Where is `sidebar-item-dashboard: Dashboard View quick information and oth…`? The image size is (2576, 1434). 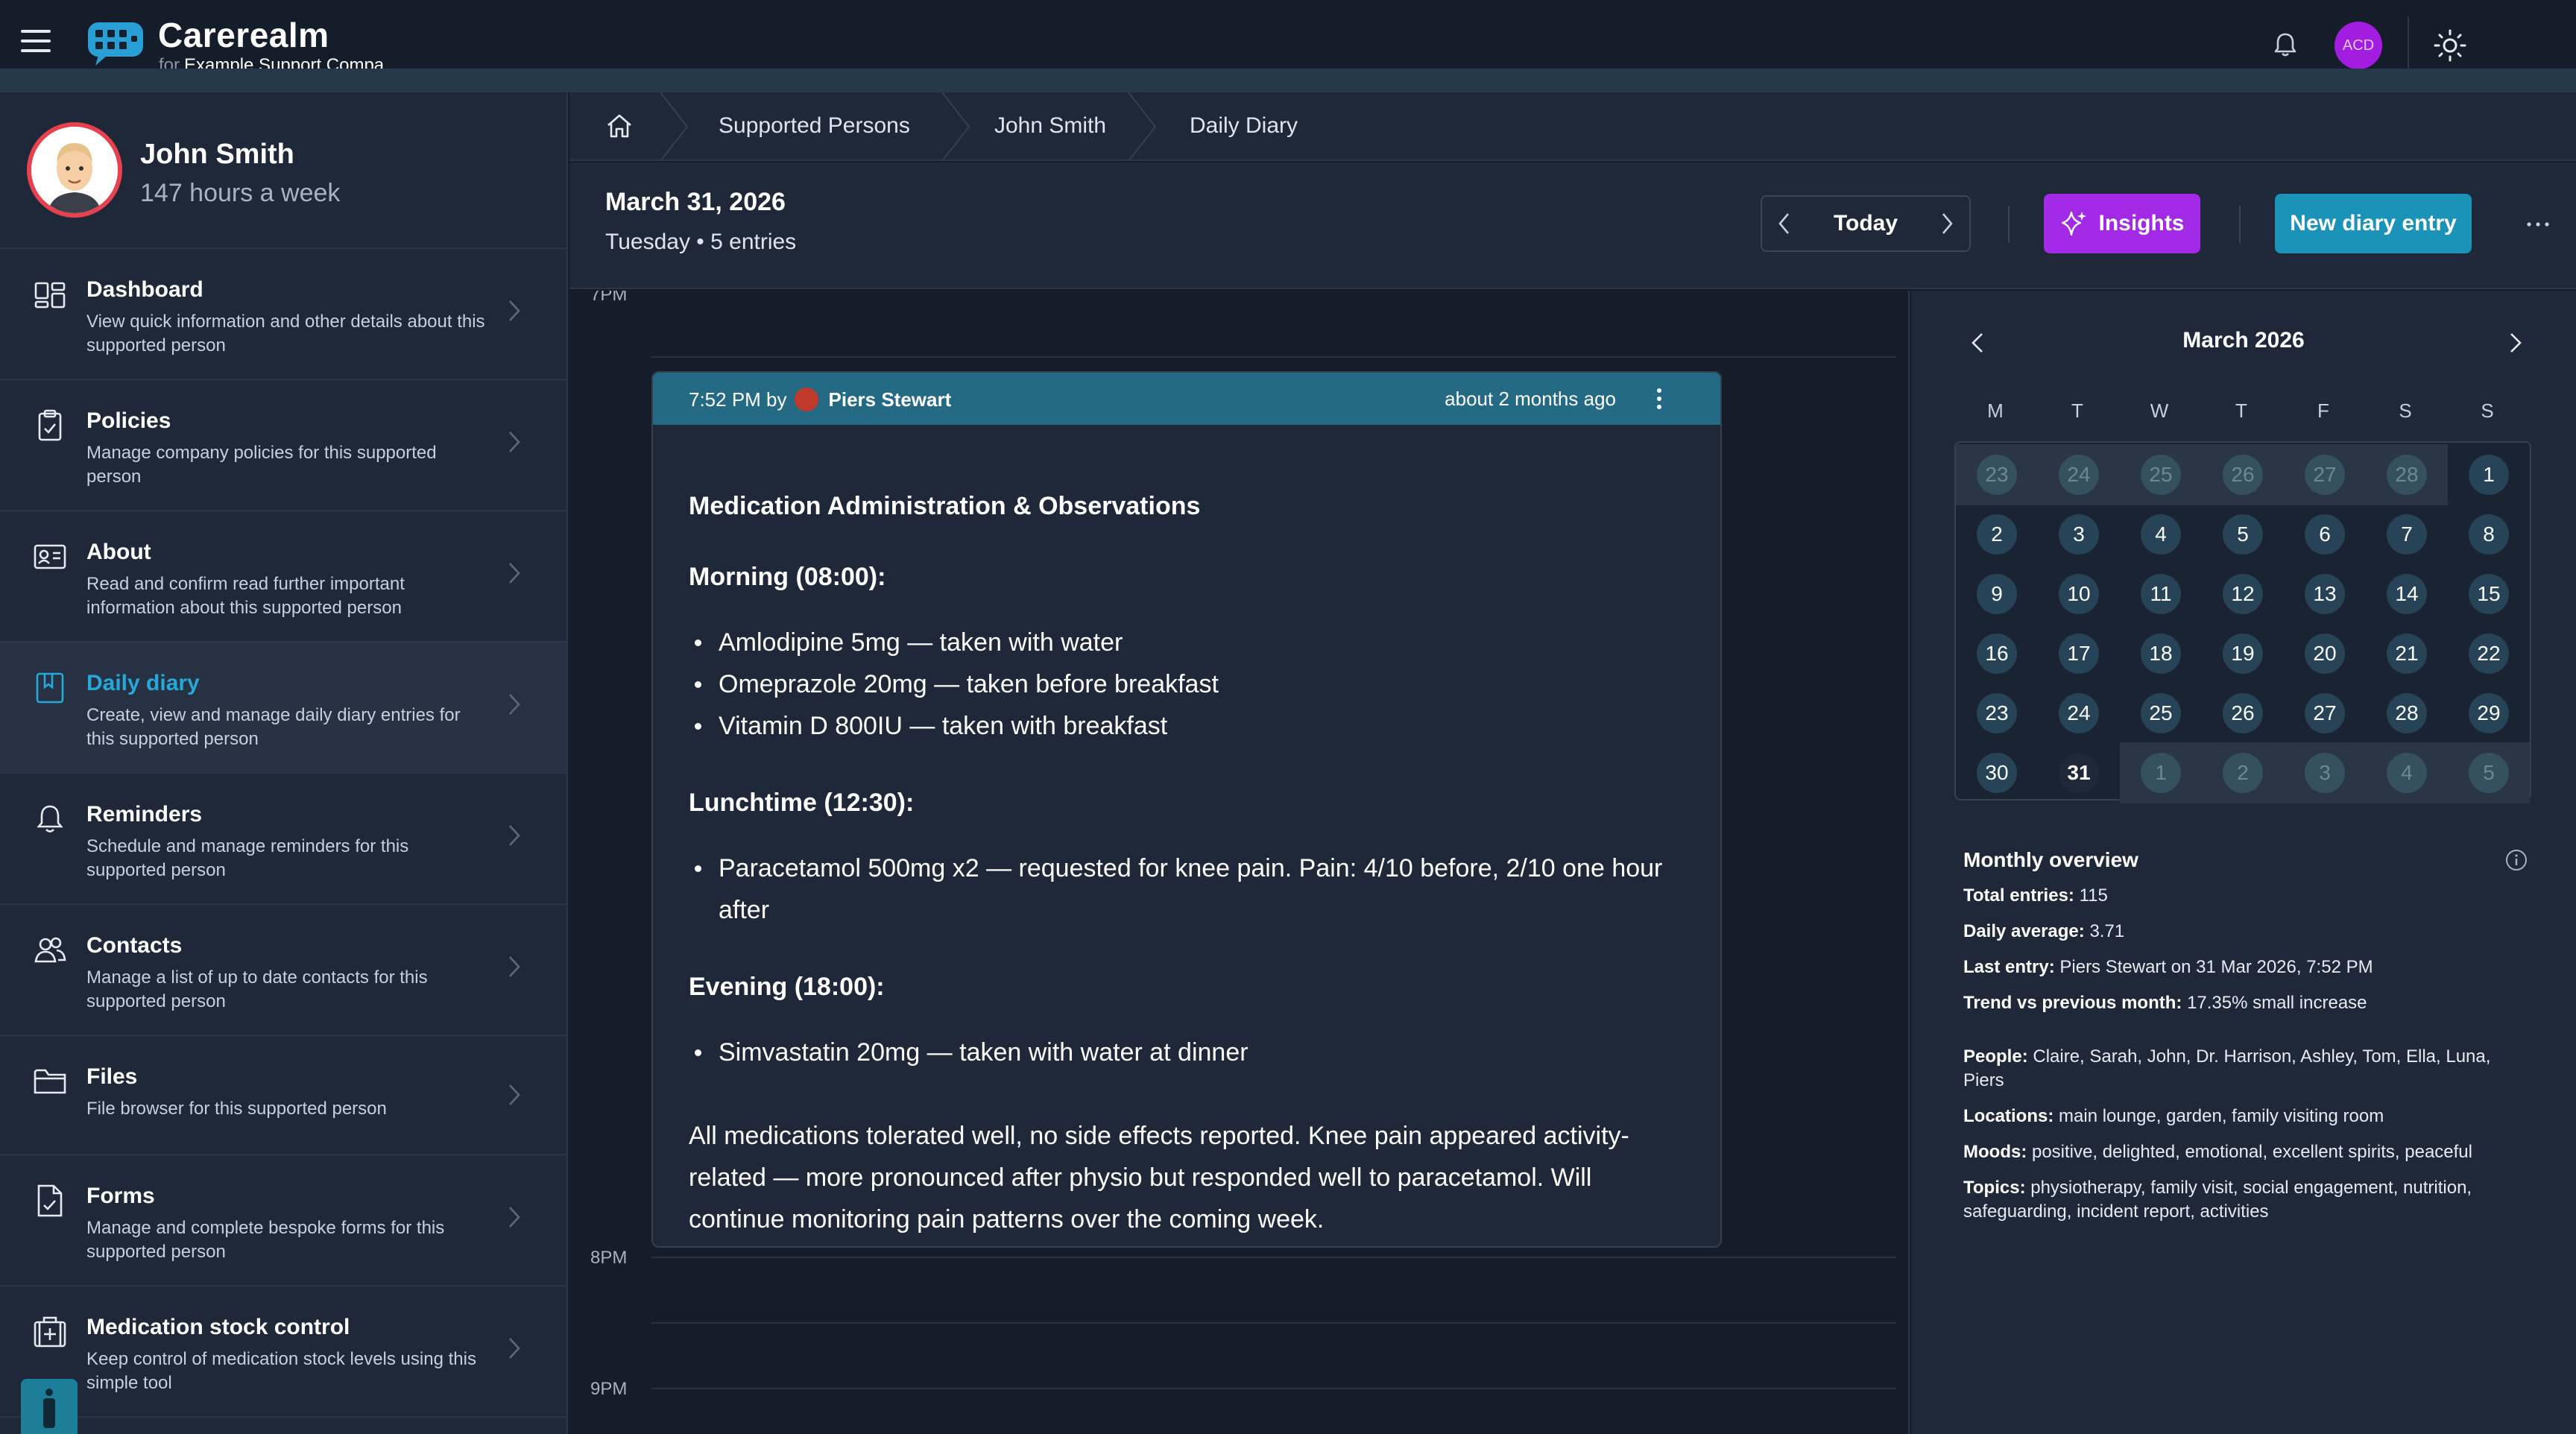
sidebar-item-dashboard: Dashboard View quick information and oth… is located at coordinates (283, 314).